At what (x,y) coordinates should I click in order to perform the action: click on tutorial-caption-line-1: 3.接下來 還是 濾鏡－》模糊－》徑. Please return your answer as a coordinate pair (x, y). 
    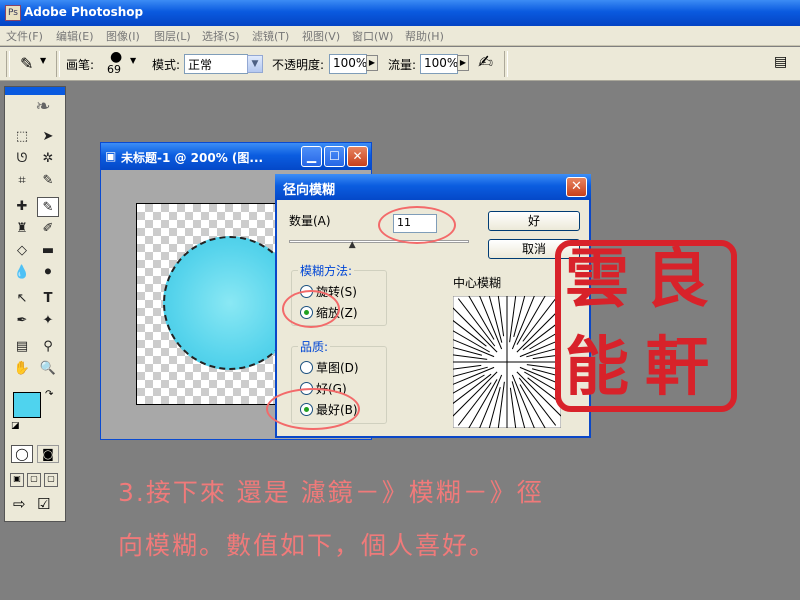
    Looking at the image, I should click on (331, 492).